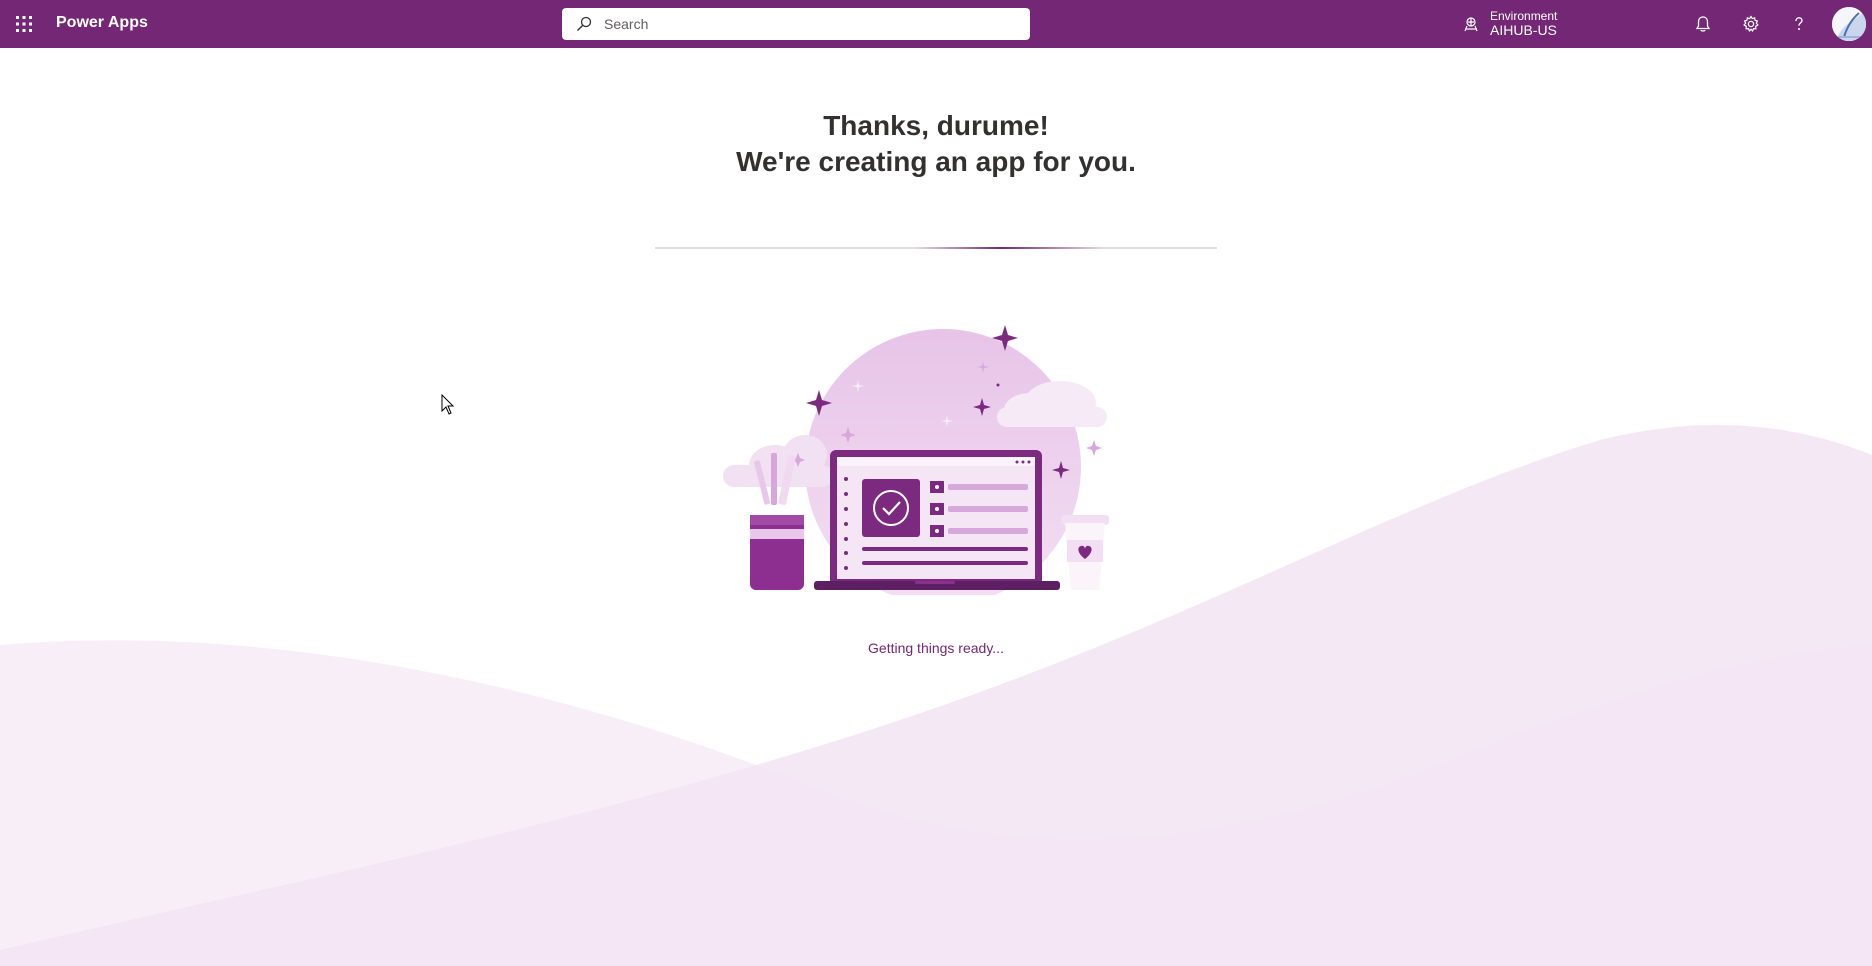 The height and width of the screenshot is (966, 1872). Describe the element at coordinates (102, 23) in the screenshot. I see `app-title: Power Apps` at that location.